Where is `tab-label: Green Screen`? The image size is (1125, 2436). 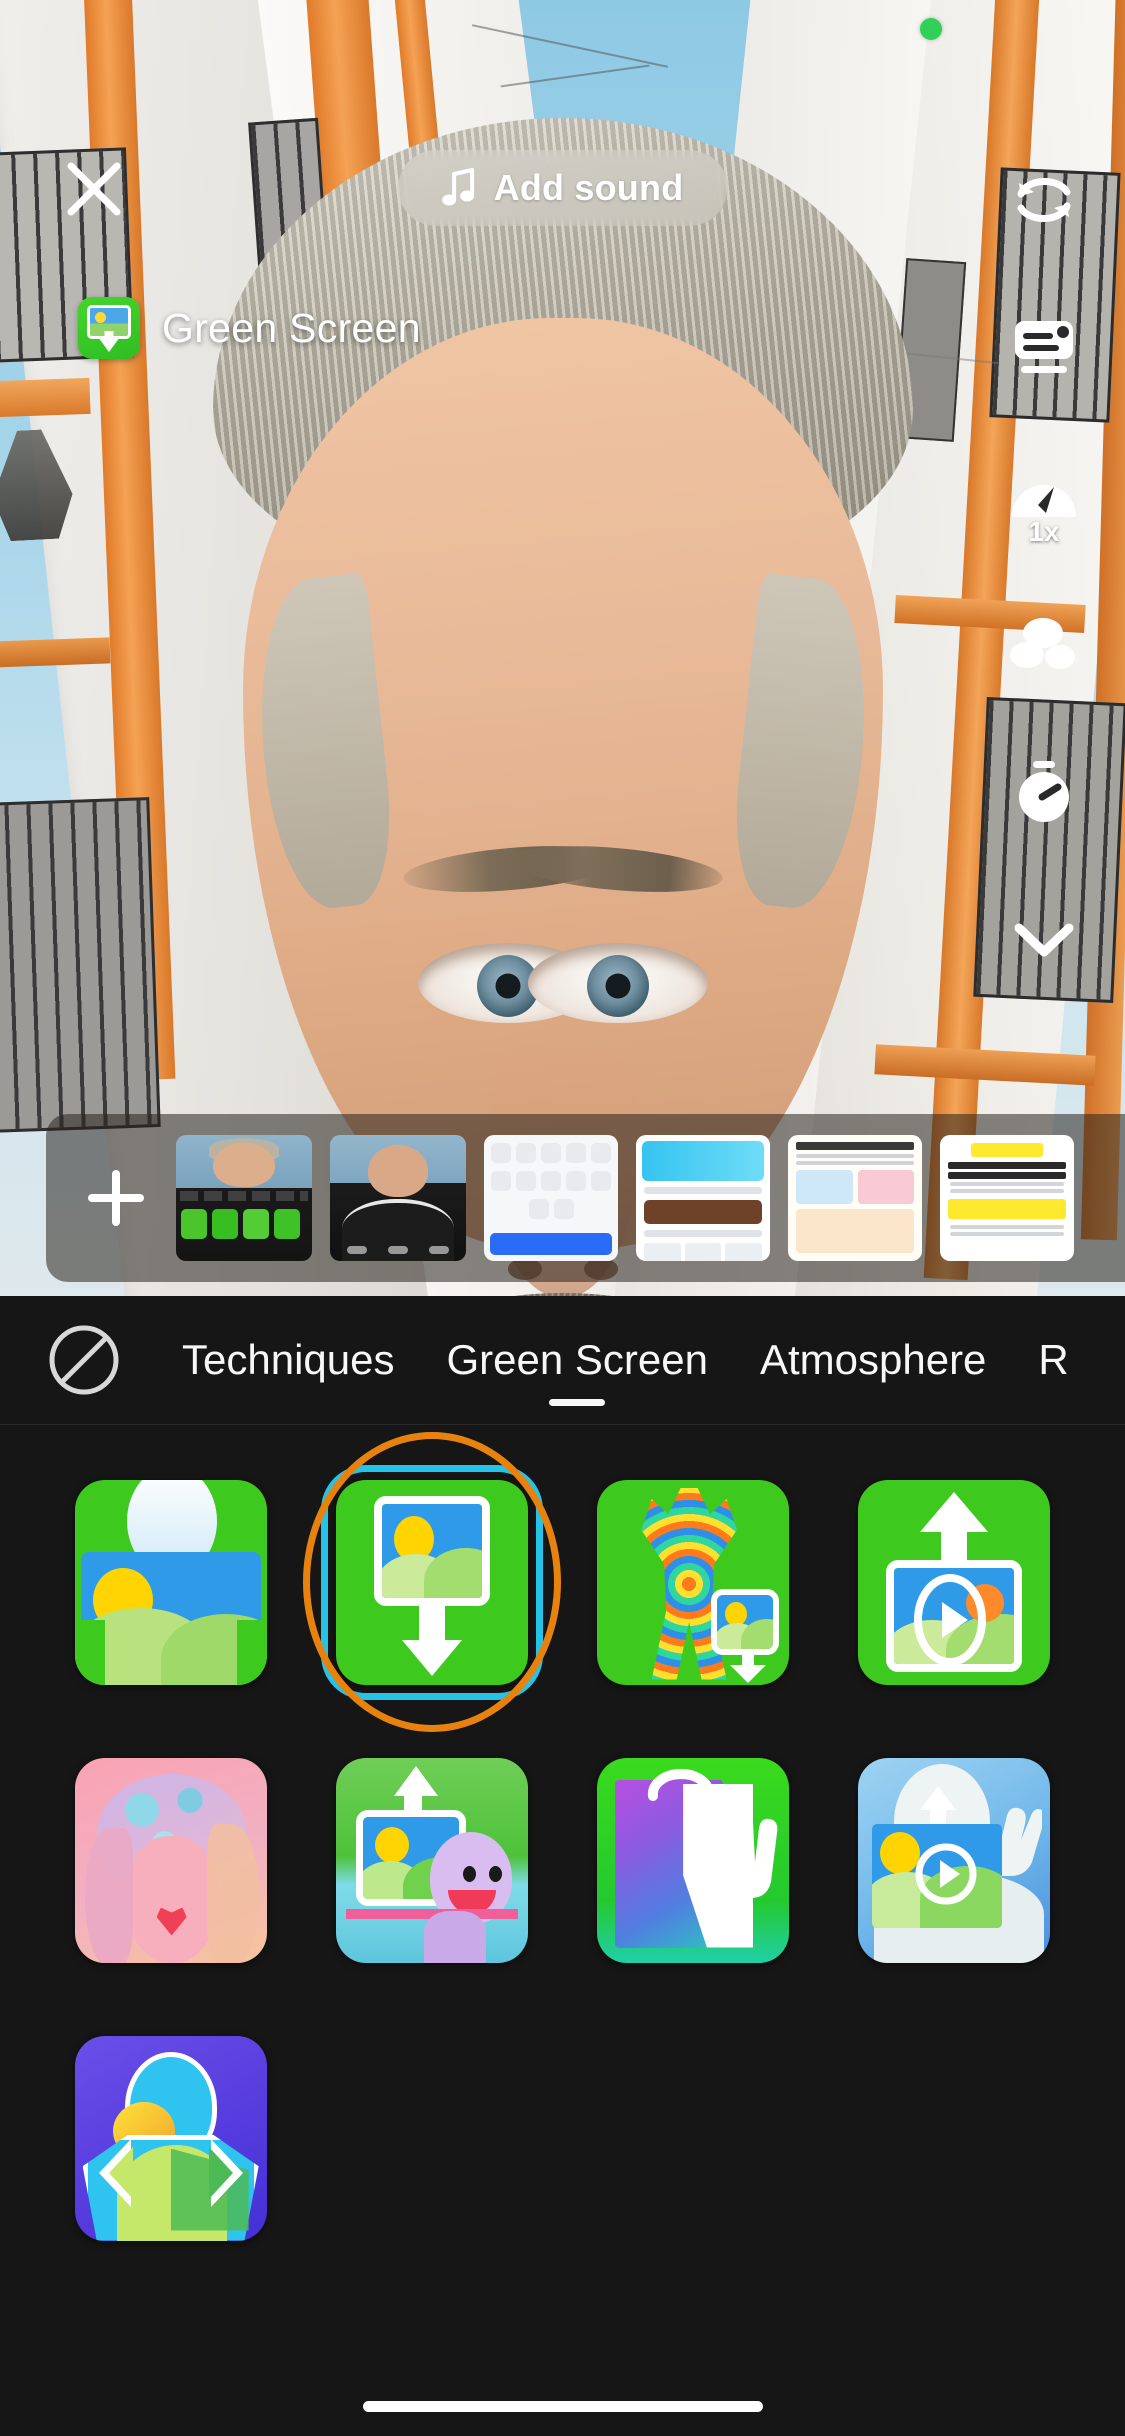
tab-label: Green Screen is located at coordinates (577, 1359).